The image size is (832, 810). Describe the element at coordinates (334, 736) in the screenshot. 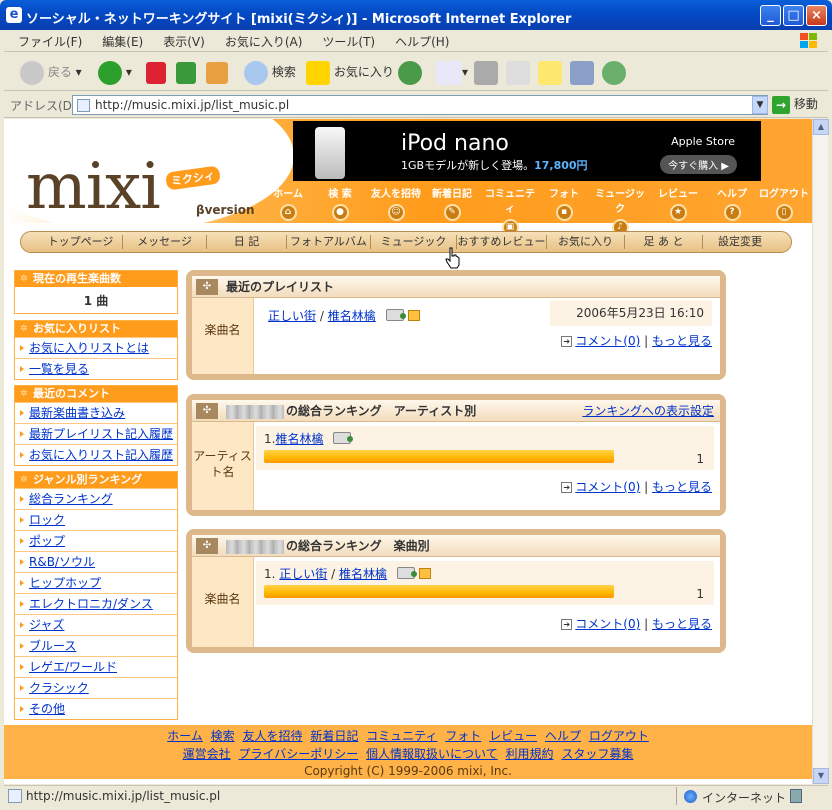

I see `footer-new-diary-link: 新着日記` at that location.